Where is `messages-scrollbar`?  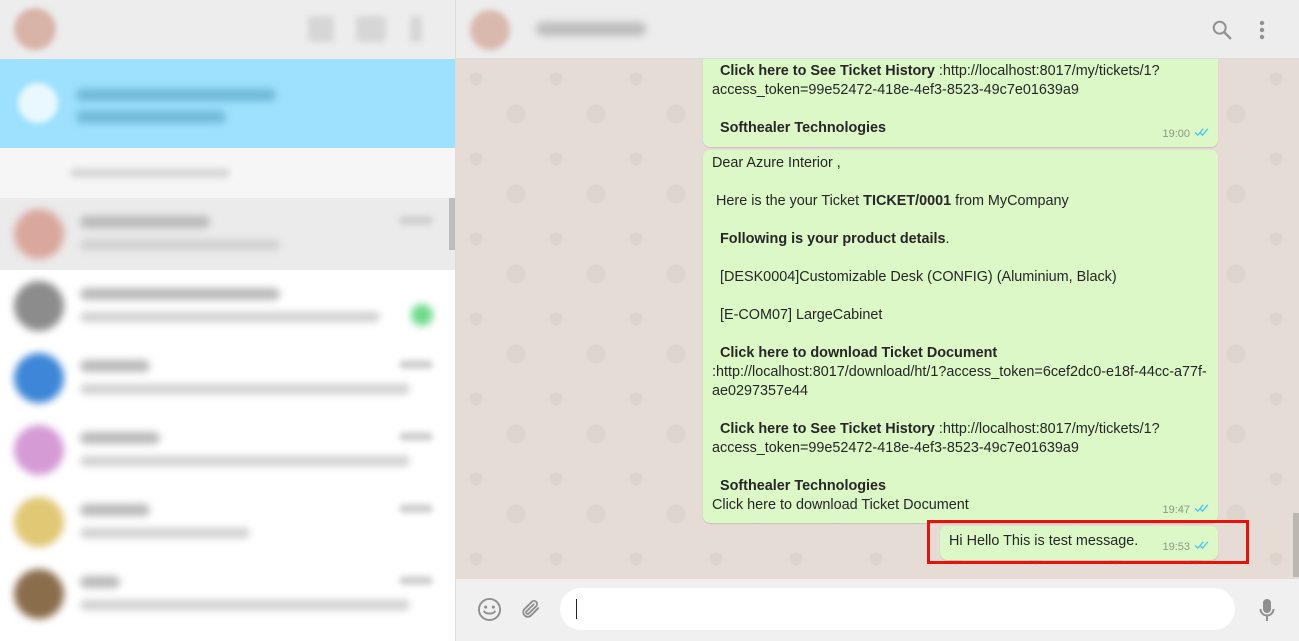 messages-scrollbar is located at coordinates (1296, 545).